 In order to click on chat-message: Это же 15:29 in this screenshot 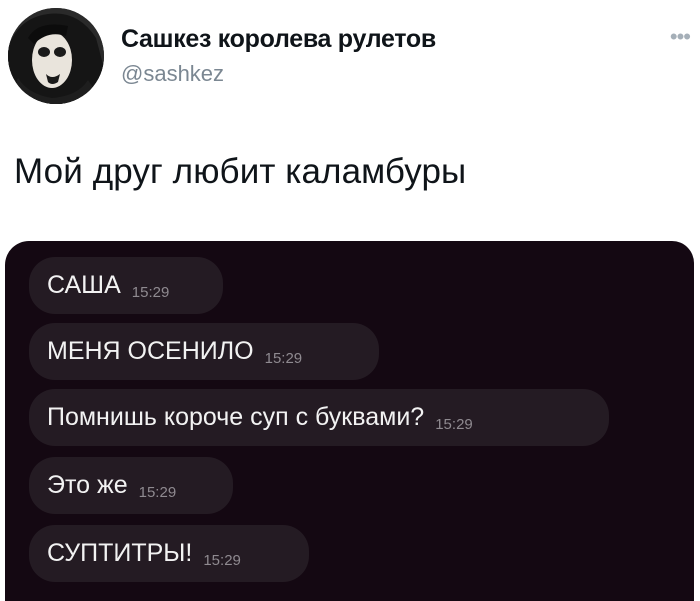, I will do `click(131, 485)`.